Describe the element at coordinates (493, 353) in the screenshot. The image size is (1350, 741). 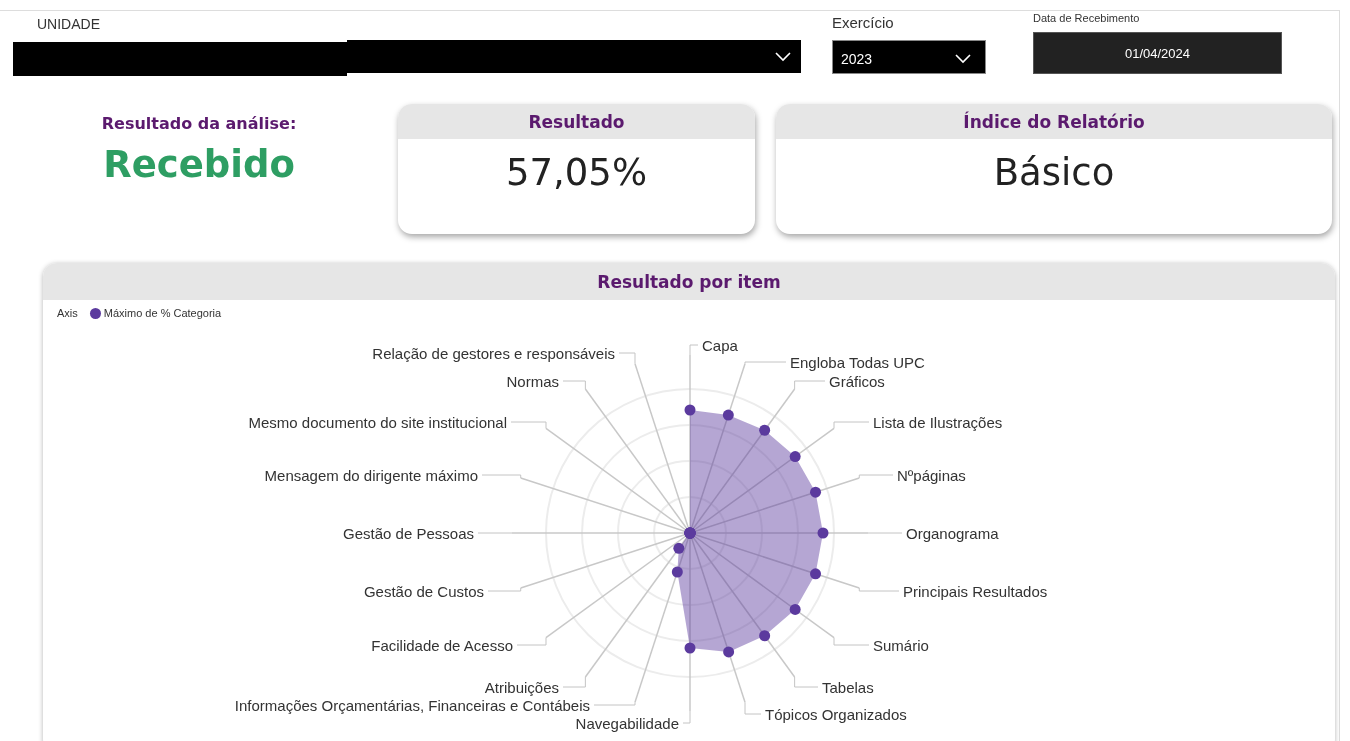
I see `axis-label: Relação de gestores e responsáveis` at that location.